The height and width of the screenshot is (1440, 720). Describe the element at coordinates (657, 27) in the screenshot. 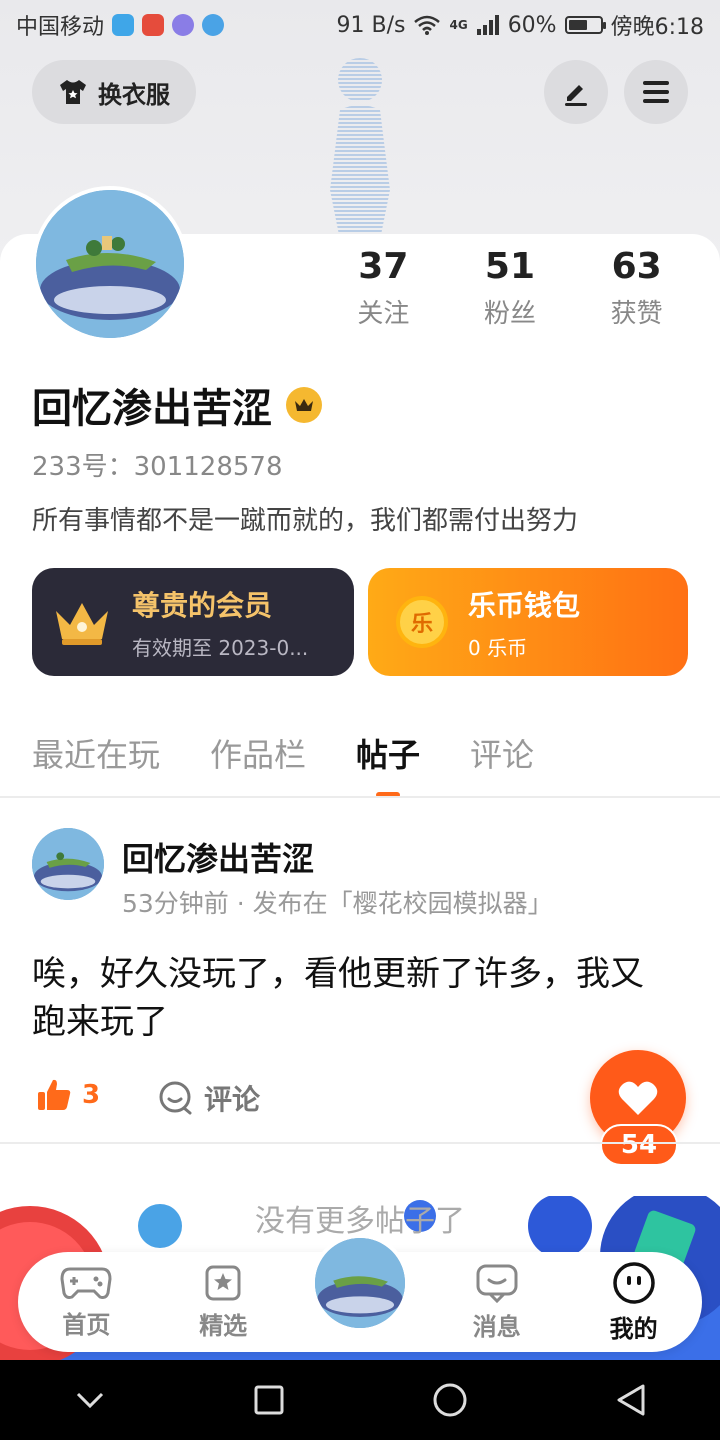

I see `clock: 傍晚6:18` at that location.